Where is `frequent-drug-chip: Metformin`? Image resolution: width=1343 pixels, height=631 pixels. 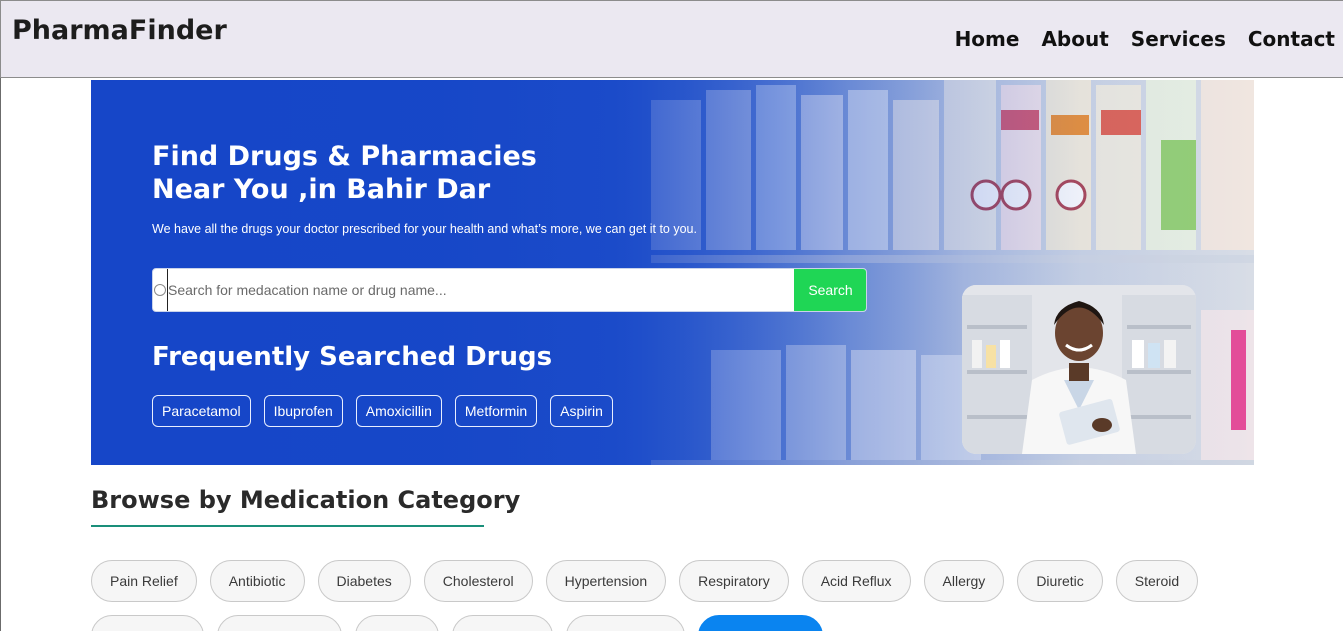
frequent-drug-chip: Metformin is located at coordinates (496, 411).